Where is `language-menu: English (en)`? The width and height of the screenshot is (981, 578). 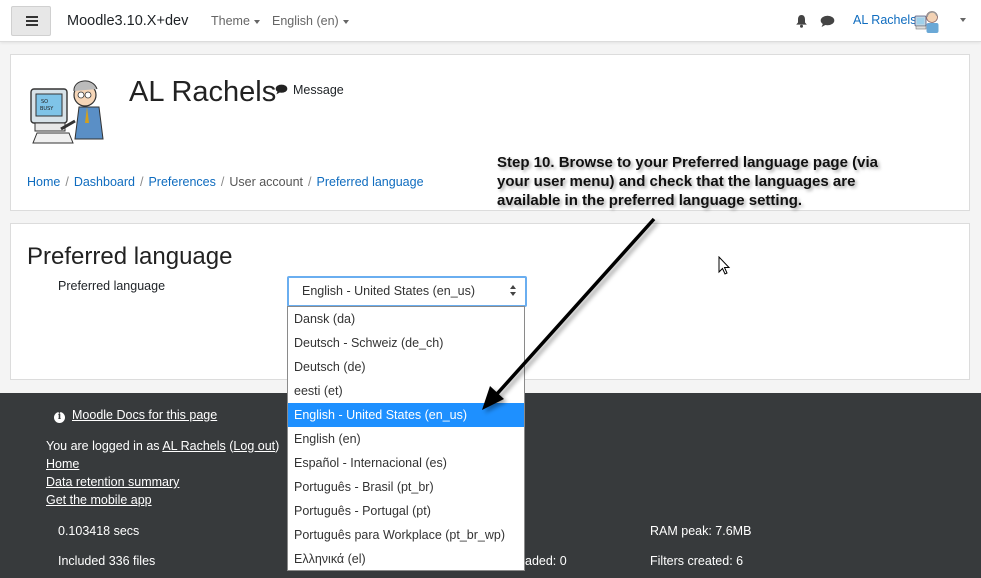 language-menu: English (en) is located at coordinates (310, 21).